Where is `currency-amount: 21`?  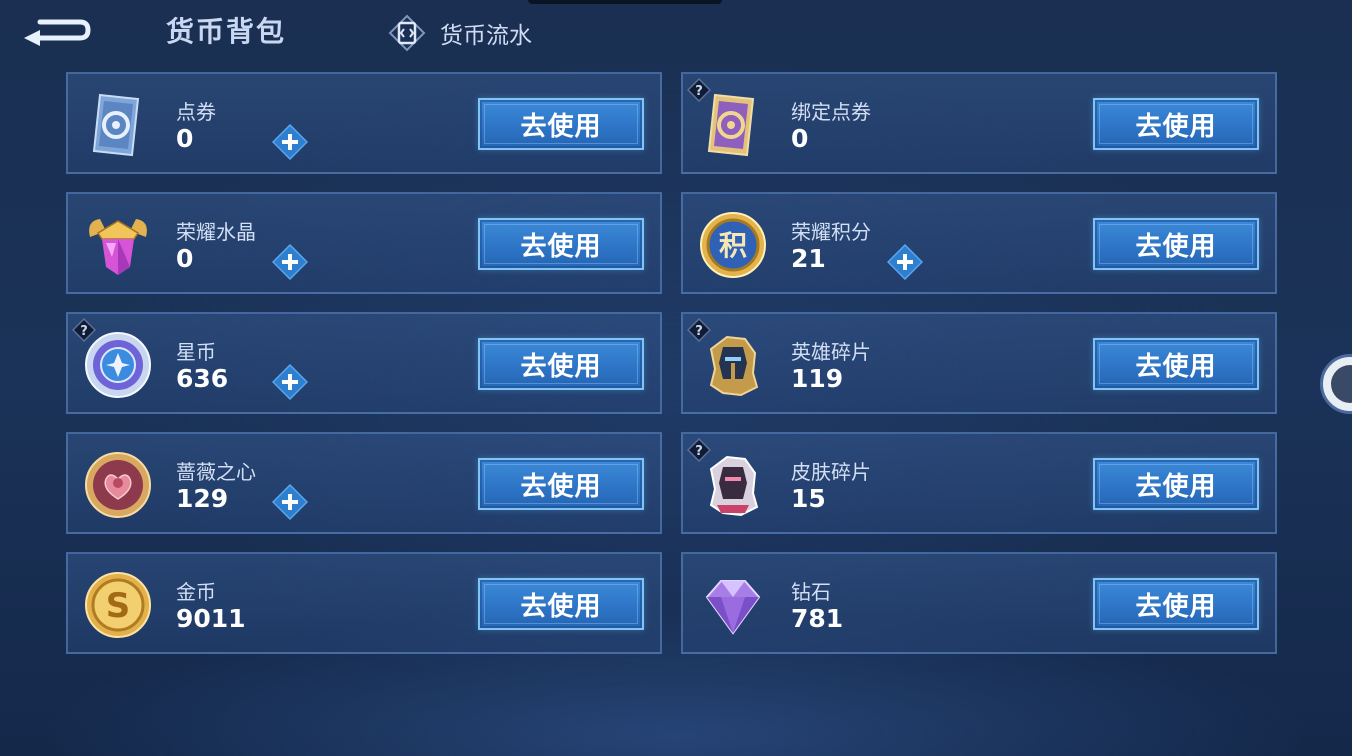
currency-amount: 21 is located at coordinates (808, 258).